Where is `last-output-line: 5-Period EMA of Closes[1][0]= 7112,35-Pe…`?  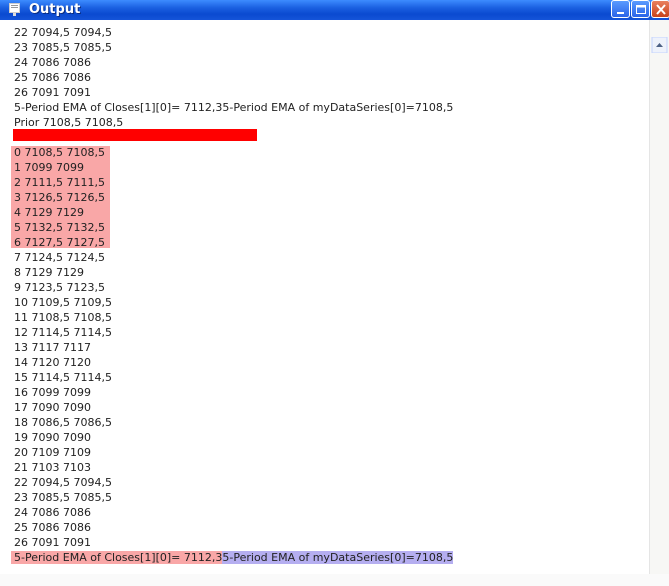
last-output-line: 5-Period EMA of Closes[1][0]= 7112,35-Pe… is located at coordinates (232, 557).